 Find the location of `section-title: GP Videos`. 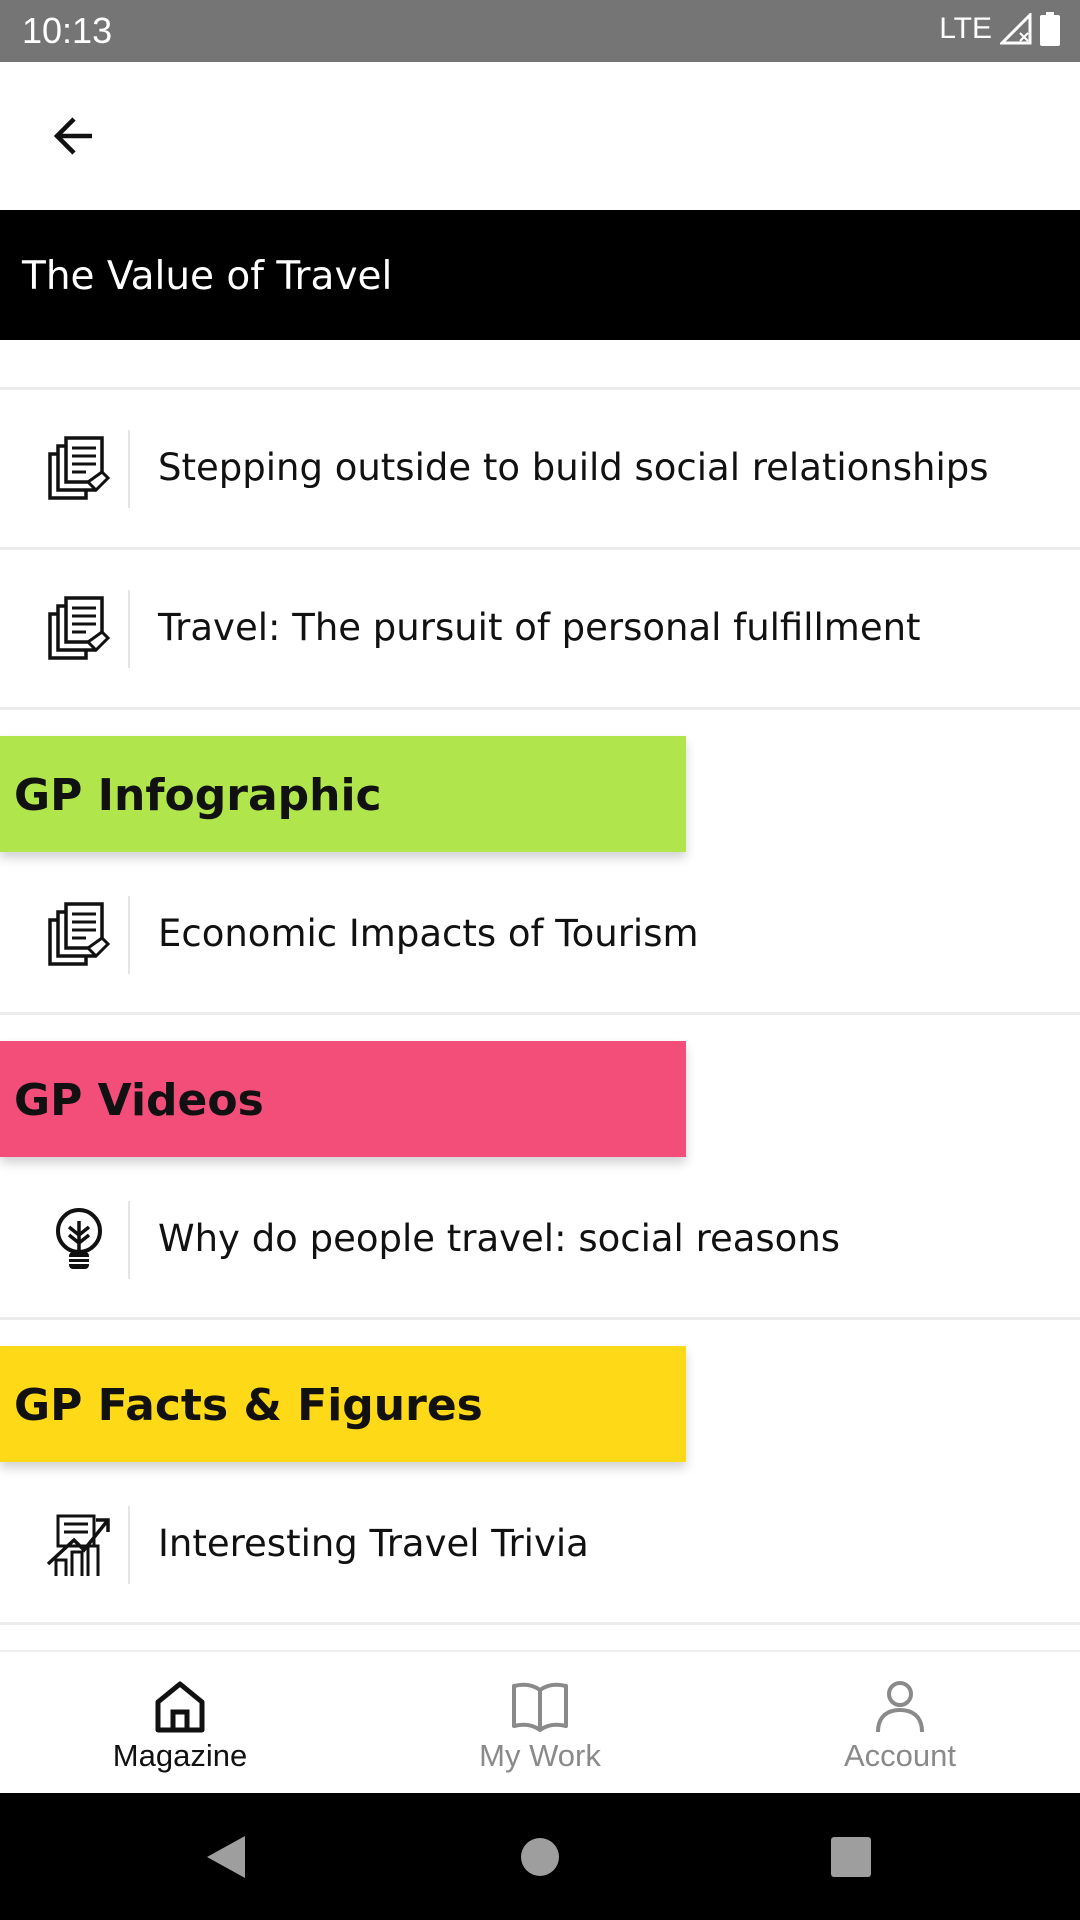

section-title: GP Videos is located at coordinates (139, 1100).